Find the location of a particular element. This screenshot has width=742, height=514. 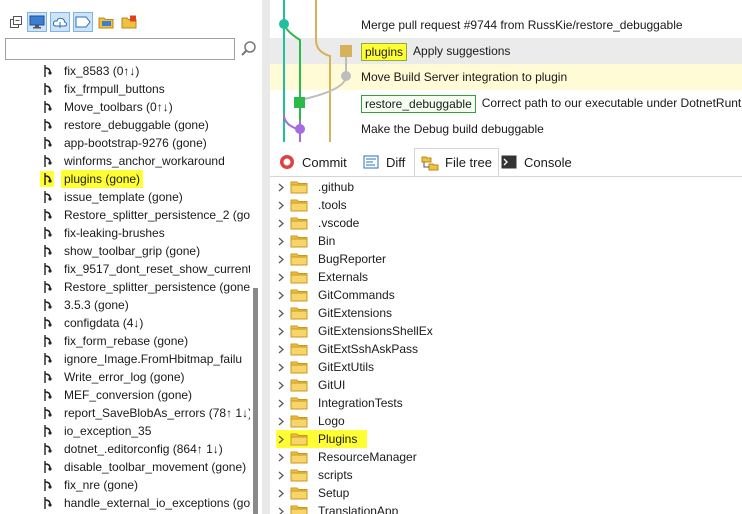

branch-item: Restore_splitter_persistence (gone is located at coordinates (145, 287).